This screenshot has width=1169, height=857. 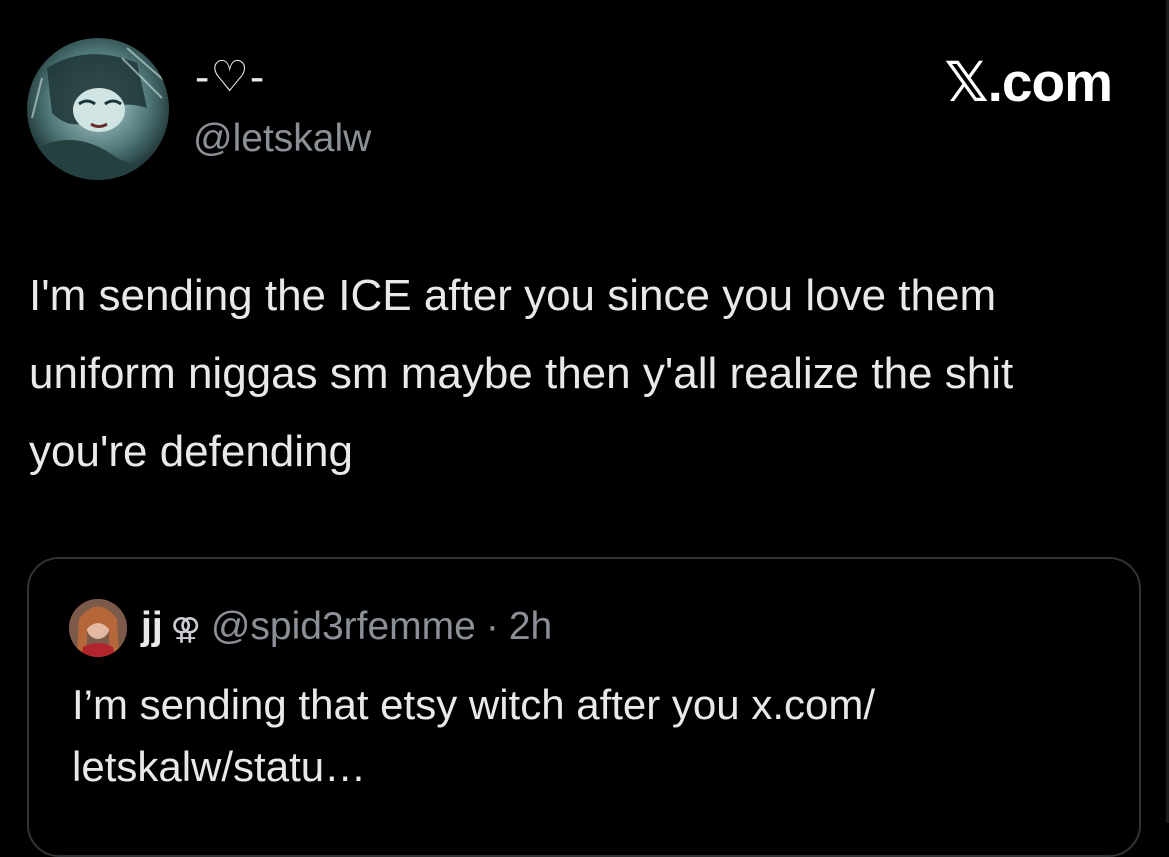 What do you see at coordinates (152, 626) in the screenshot?
I see `quoted-author-display-name: jj` at bounding box center [152, 626].